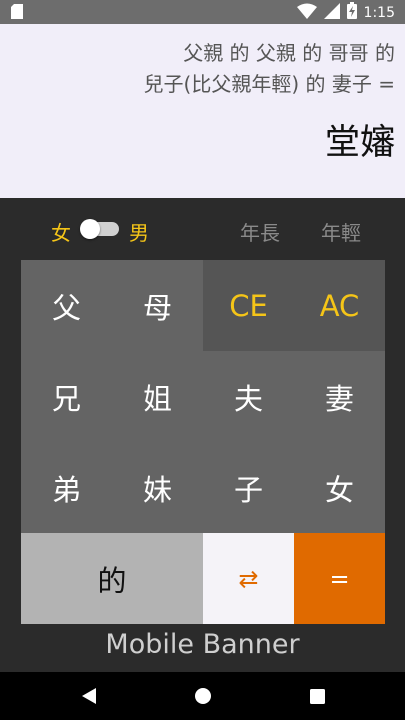 The height and width of the screenshot is (720, 405). Describe the element at coordinates (61, 231) in the screenshot. I see `gender-female-label: 女` at that location.